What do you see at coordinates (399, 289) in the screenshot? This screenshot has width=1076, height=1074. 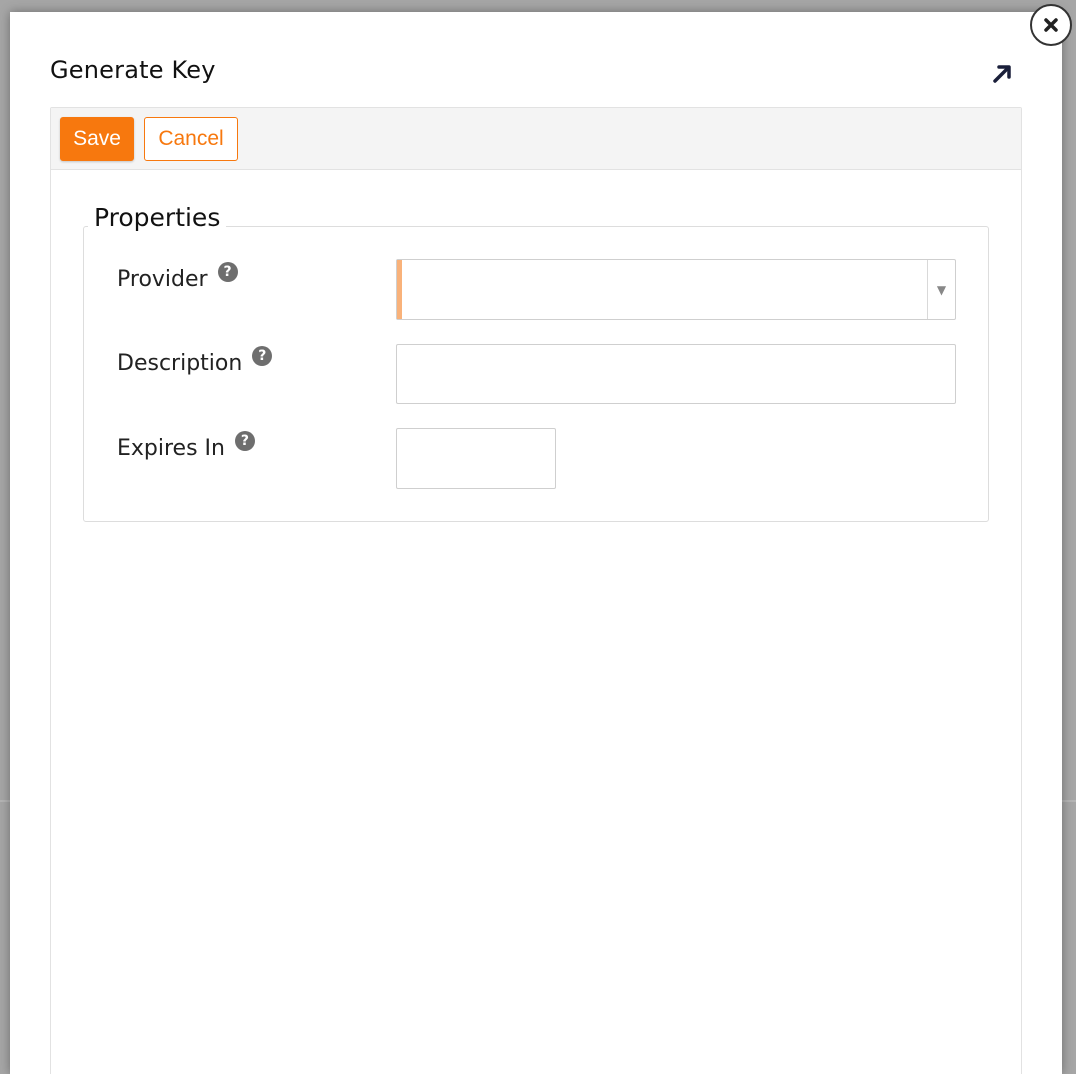 I see `required-field-marker` at bounding box center [399, 289].